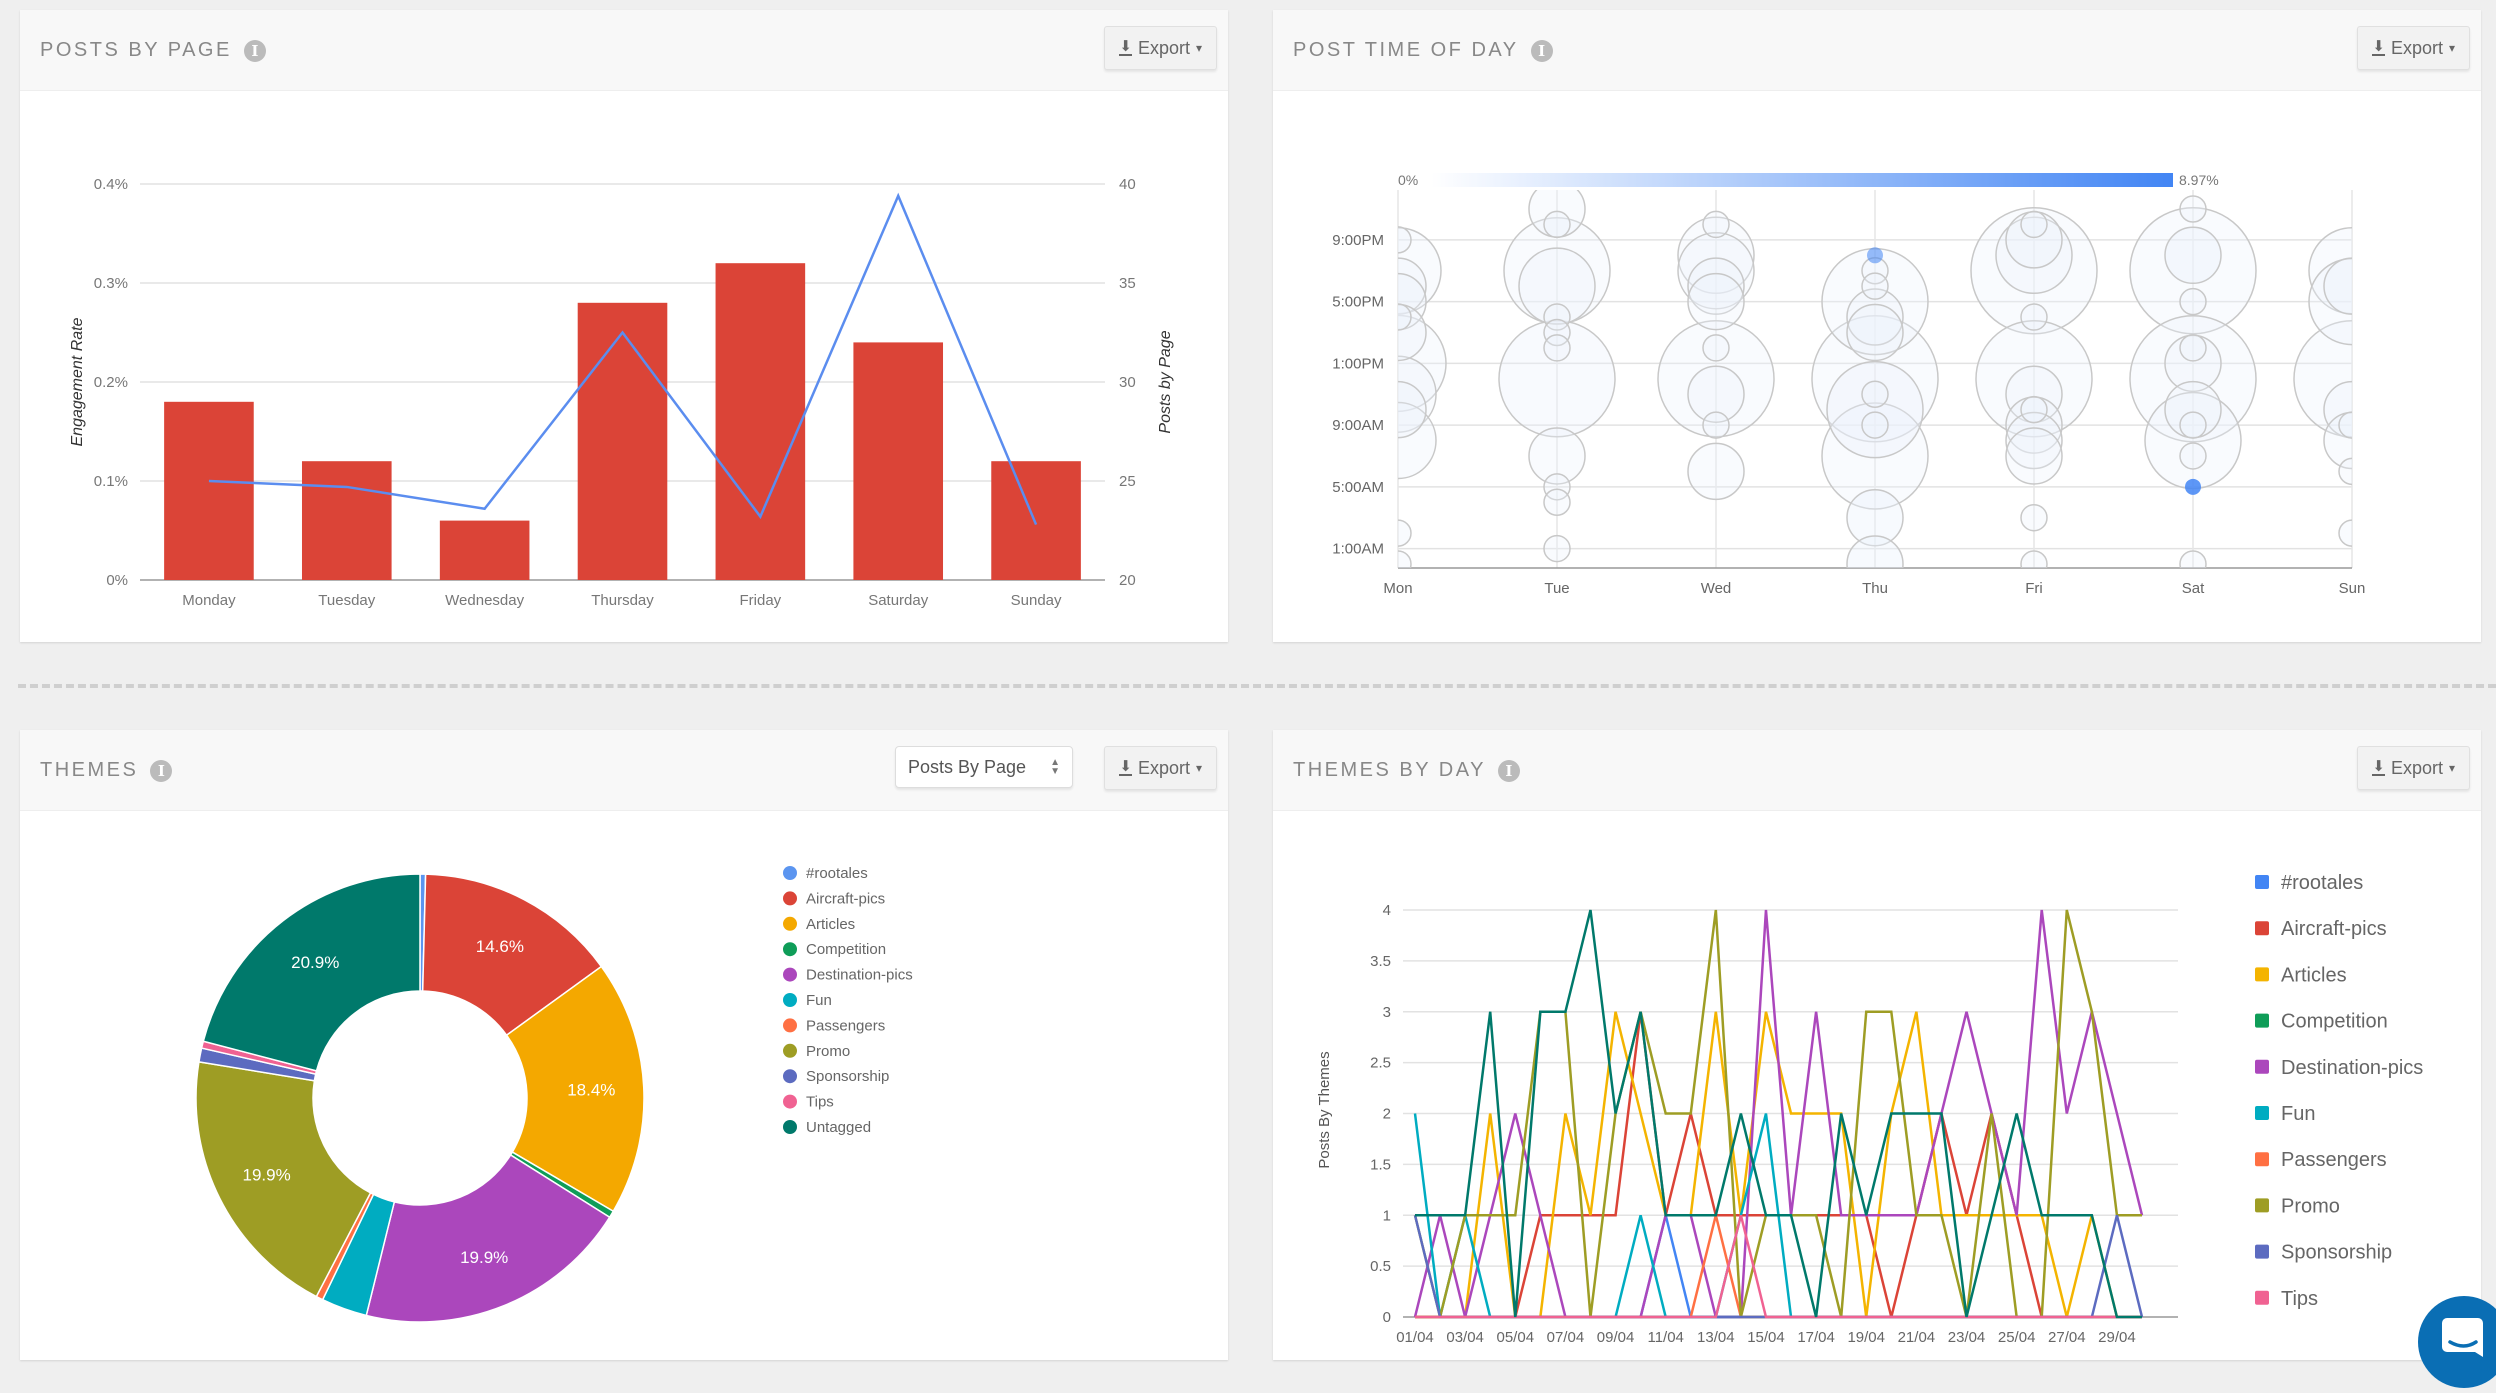 The height and width of the screenshot is (1393, 2496). Describe the element at coordinates (1380, 961) in the screenshot. I see `y-tick-label: 3.5` at that location.